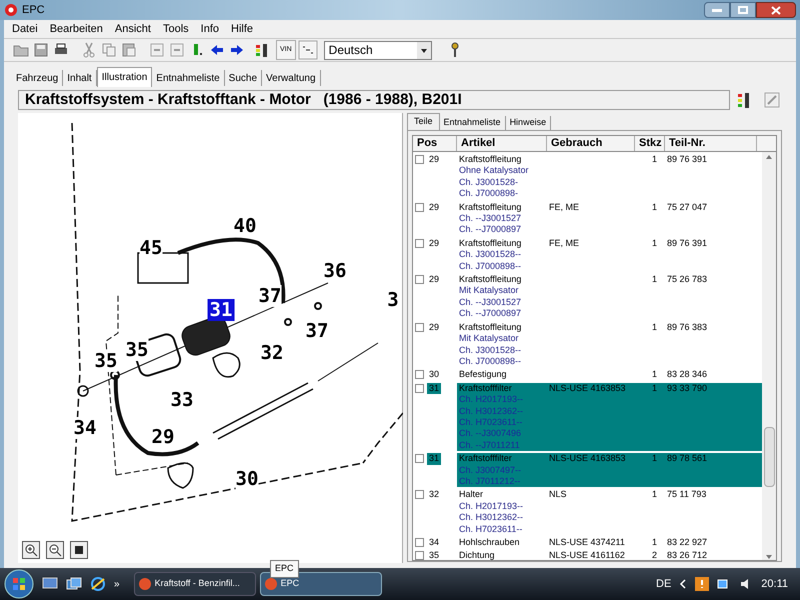 This screenshot has height=600, width=800. I want to click on table-cell-text: Ch. J7011212--, so click(490, 482).